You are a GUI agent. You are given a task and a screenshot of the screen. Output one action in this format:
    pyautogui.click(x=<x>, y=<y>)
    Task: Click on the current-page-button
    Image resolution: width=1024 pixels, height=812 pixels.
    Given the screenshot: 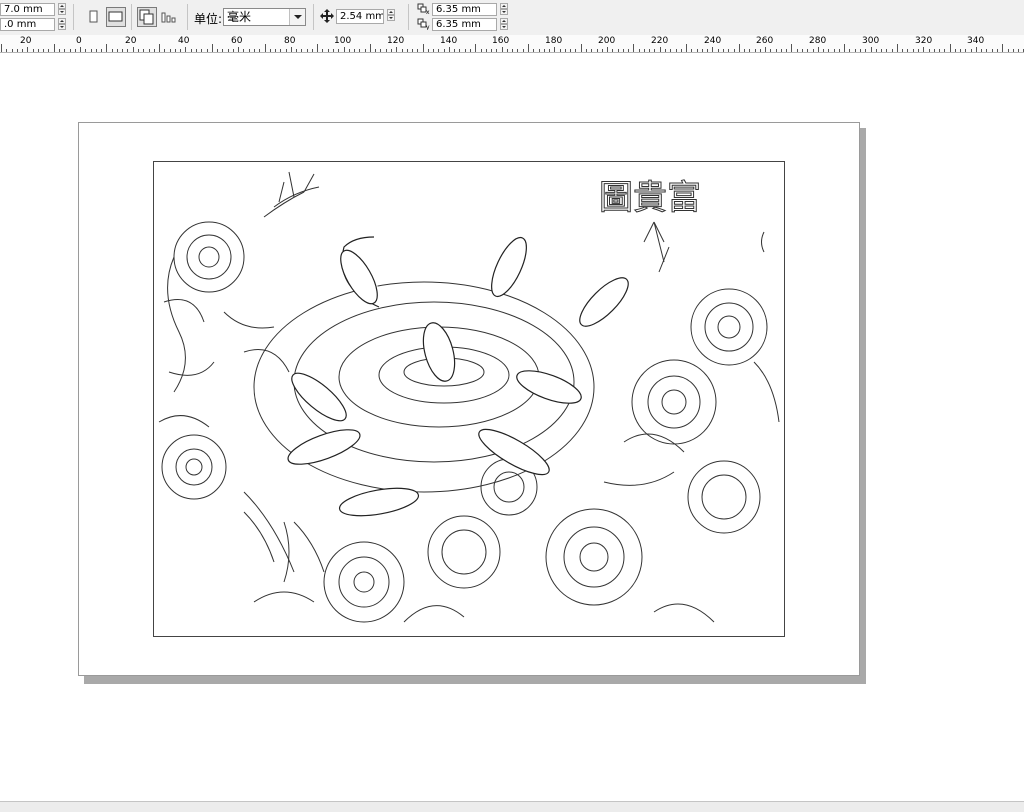 What is the action you would take?
    pyautogui.click(x=170, y=17)
    